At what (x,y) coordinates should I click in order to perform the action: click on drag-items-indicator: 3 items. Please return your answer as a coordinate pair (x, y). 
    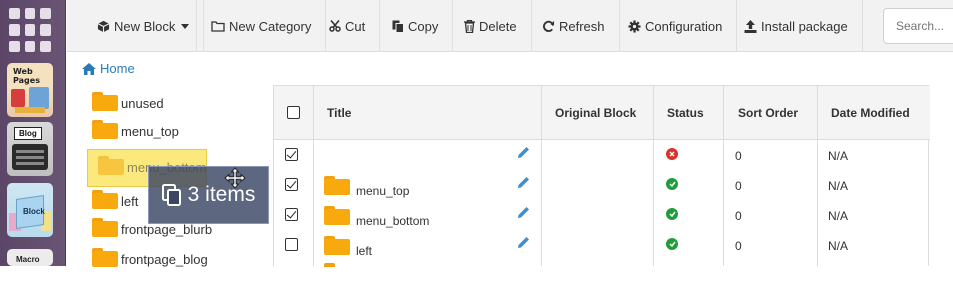
    Looking at the image, I should click on (208, 195).